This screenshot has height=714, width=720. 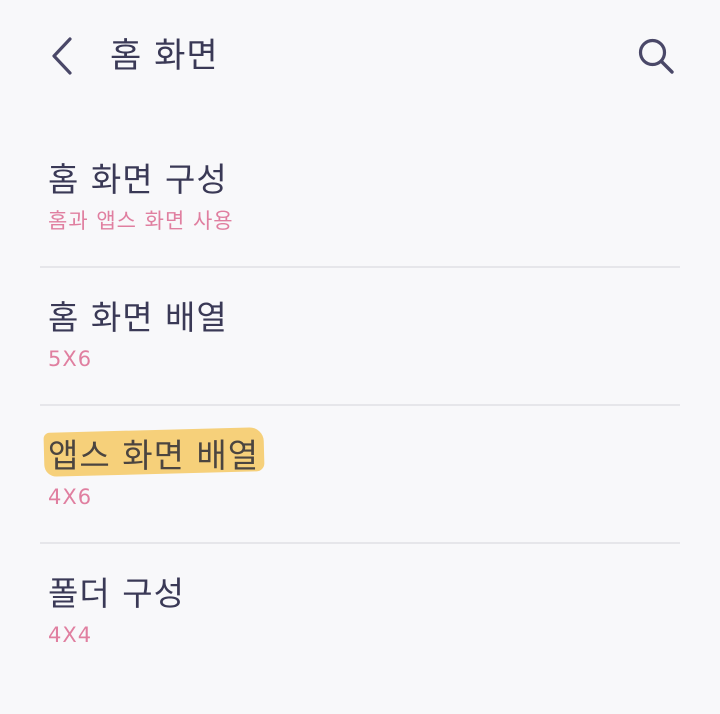 I want to click on page-title: 홈 화면, so click(x=164, y=56).